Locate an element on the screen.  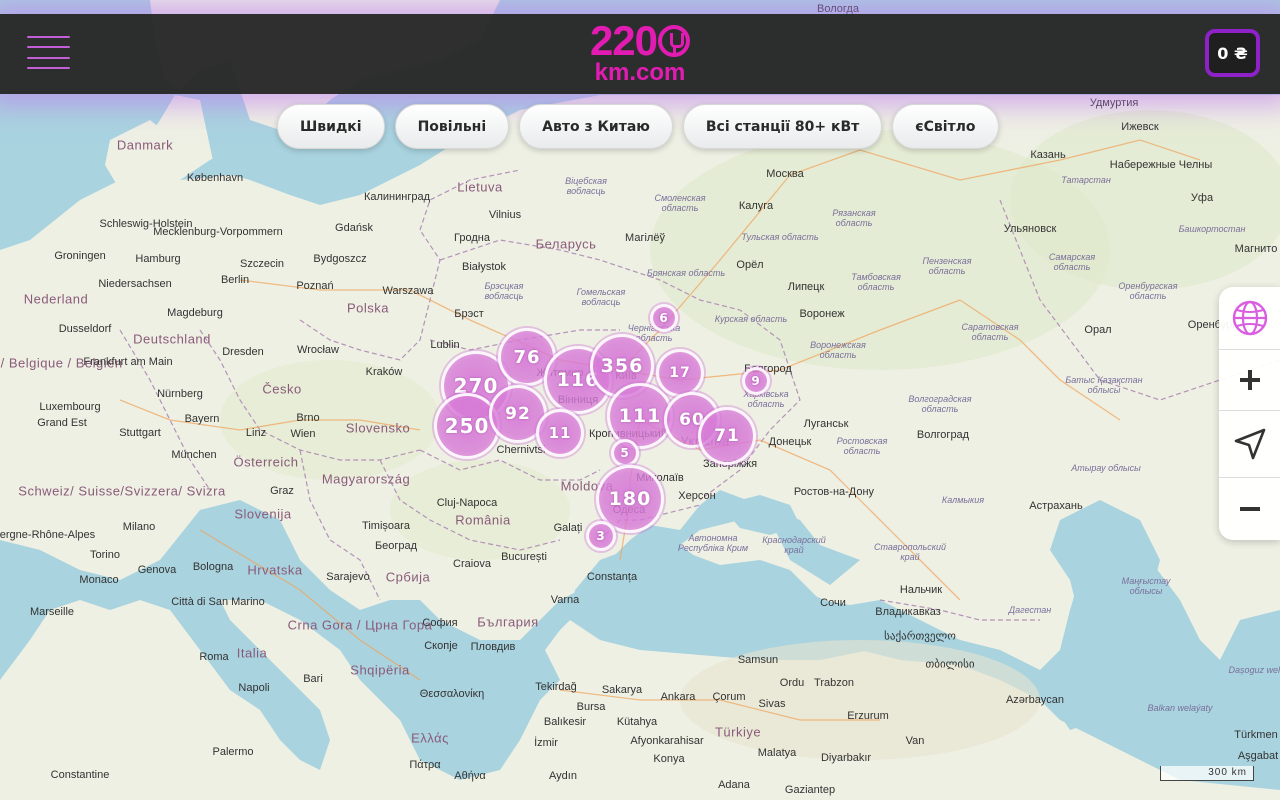
zoom-in-button is located at coordinates (1249, 380).